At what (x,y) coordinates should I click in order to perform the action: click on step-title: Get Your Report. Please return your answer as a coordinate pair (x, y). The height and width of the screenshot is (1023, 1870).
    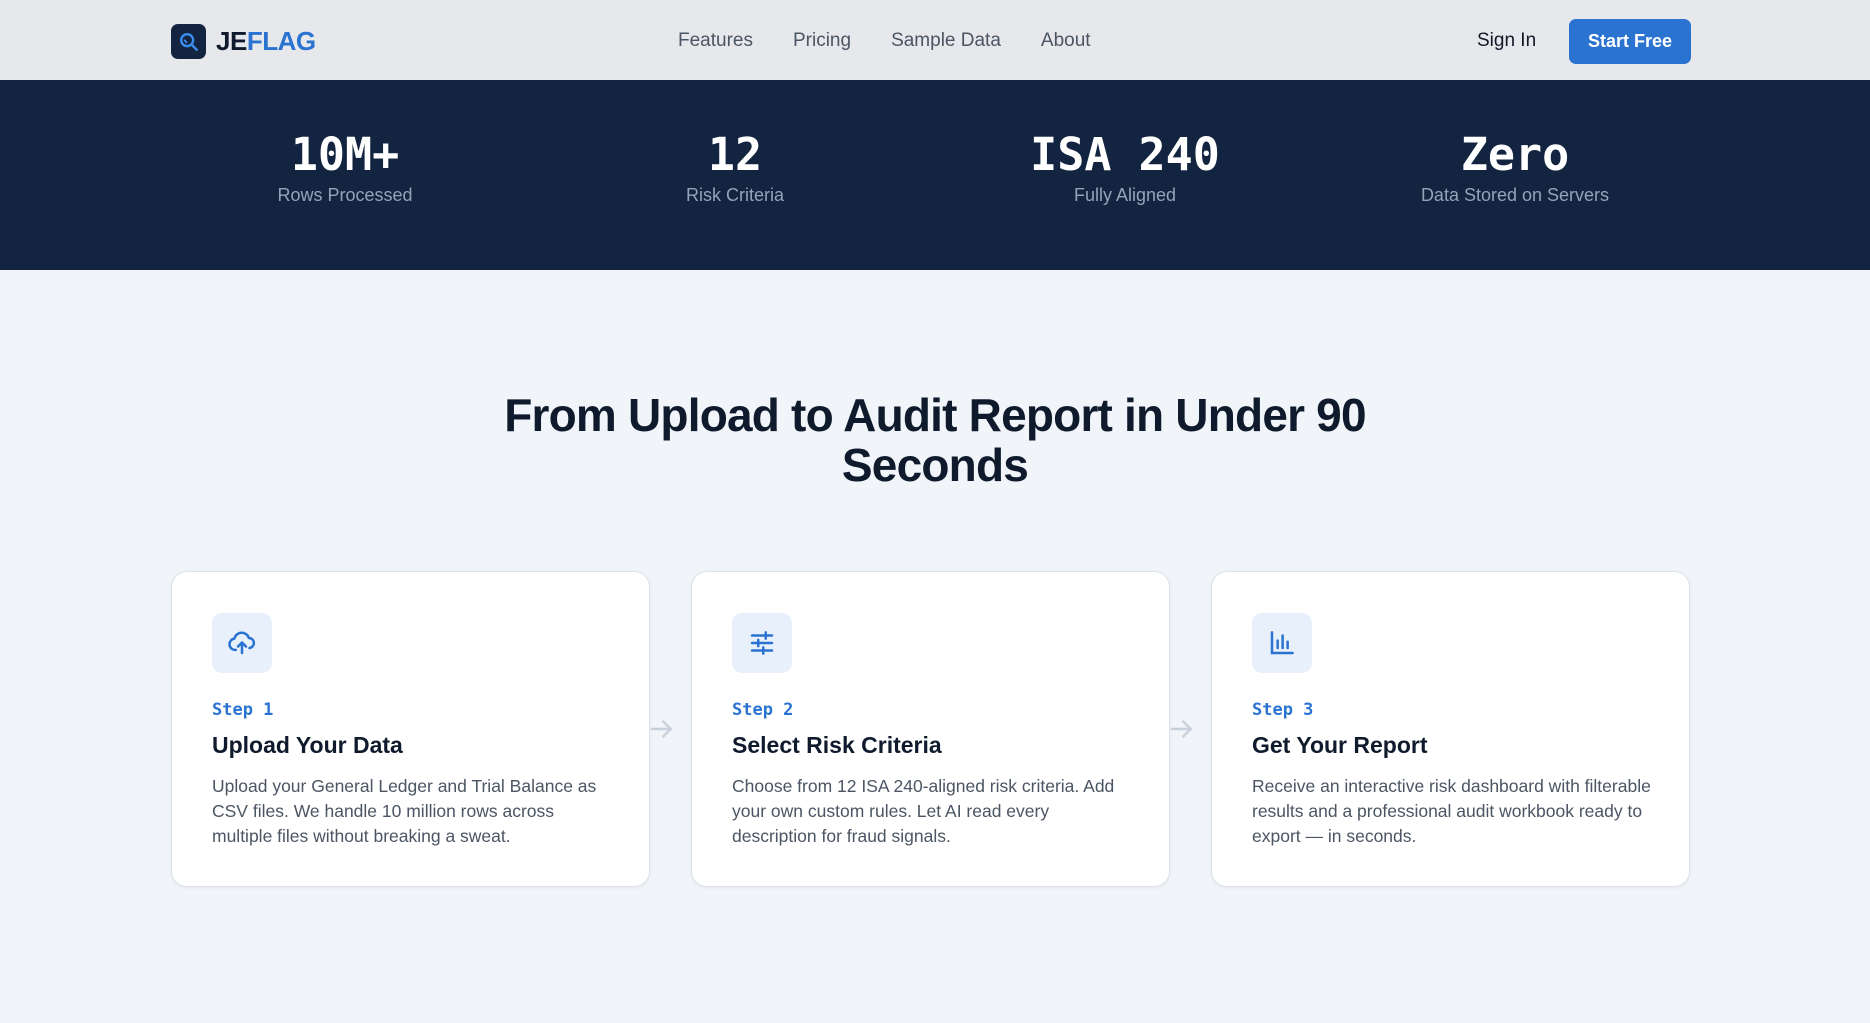
    Looking at the image, I should click on (1340, 745).